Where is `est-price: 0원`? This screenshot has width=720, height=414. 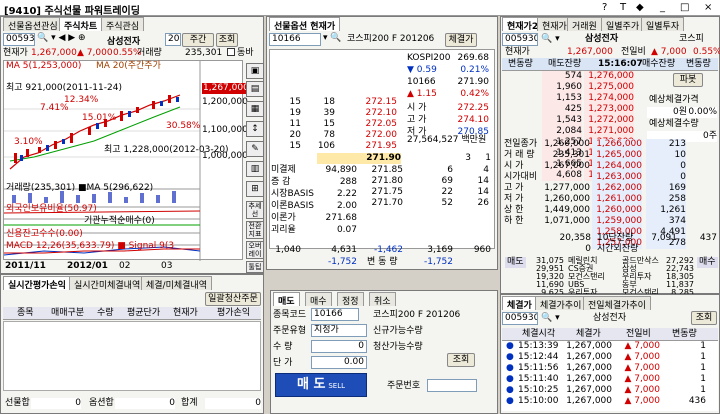 est-price: 0원 is located at coordinates (667, 112).